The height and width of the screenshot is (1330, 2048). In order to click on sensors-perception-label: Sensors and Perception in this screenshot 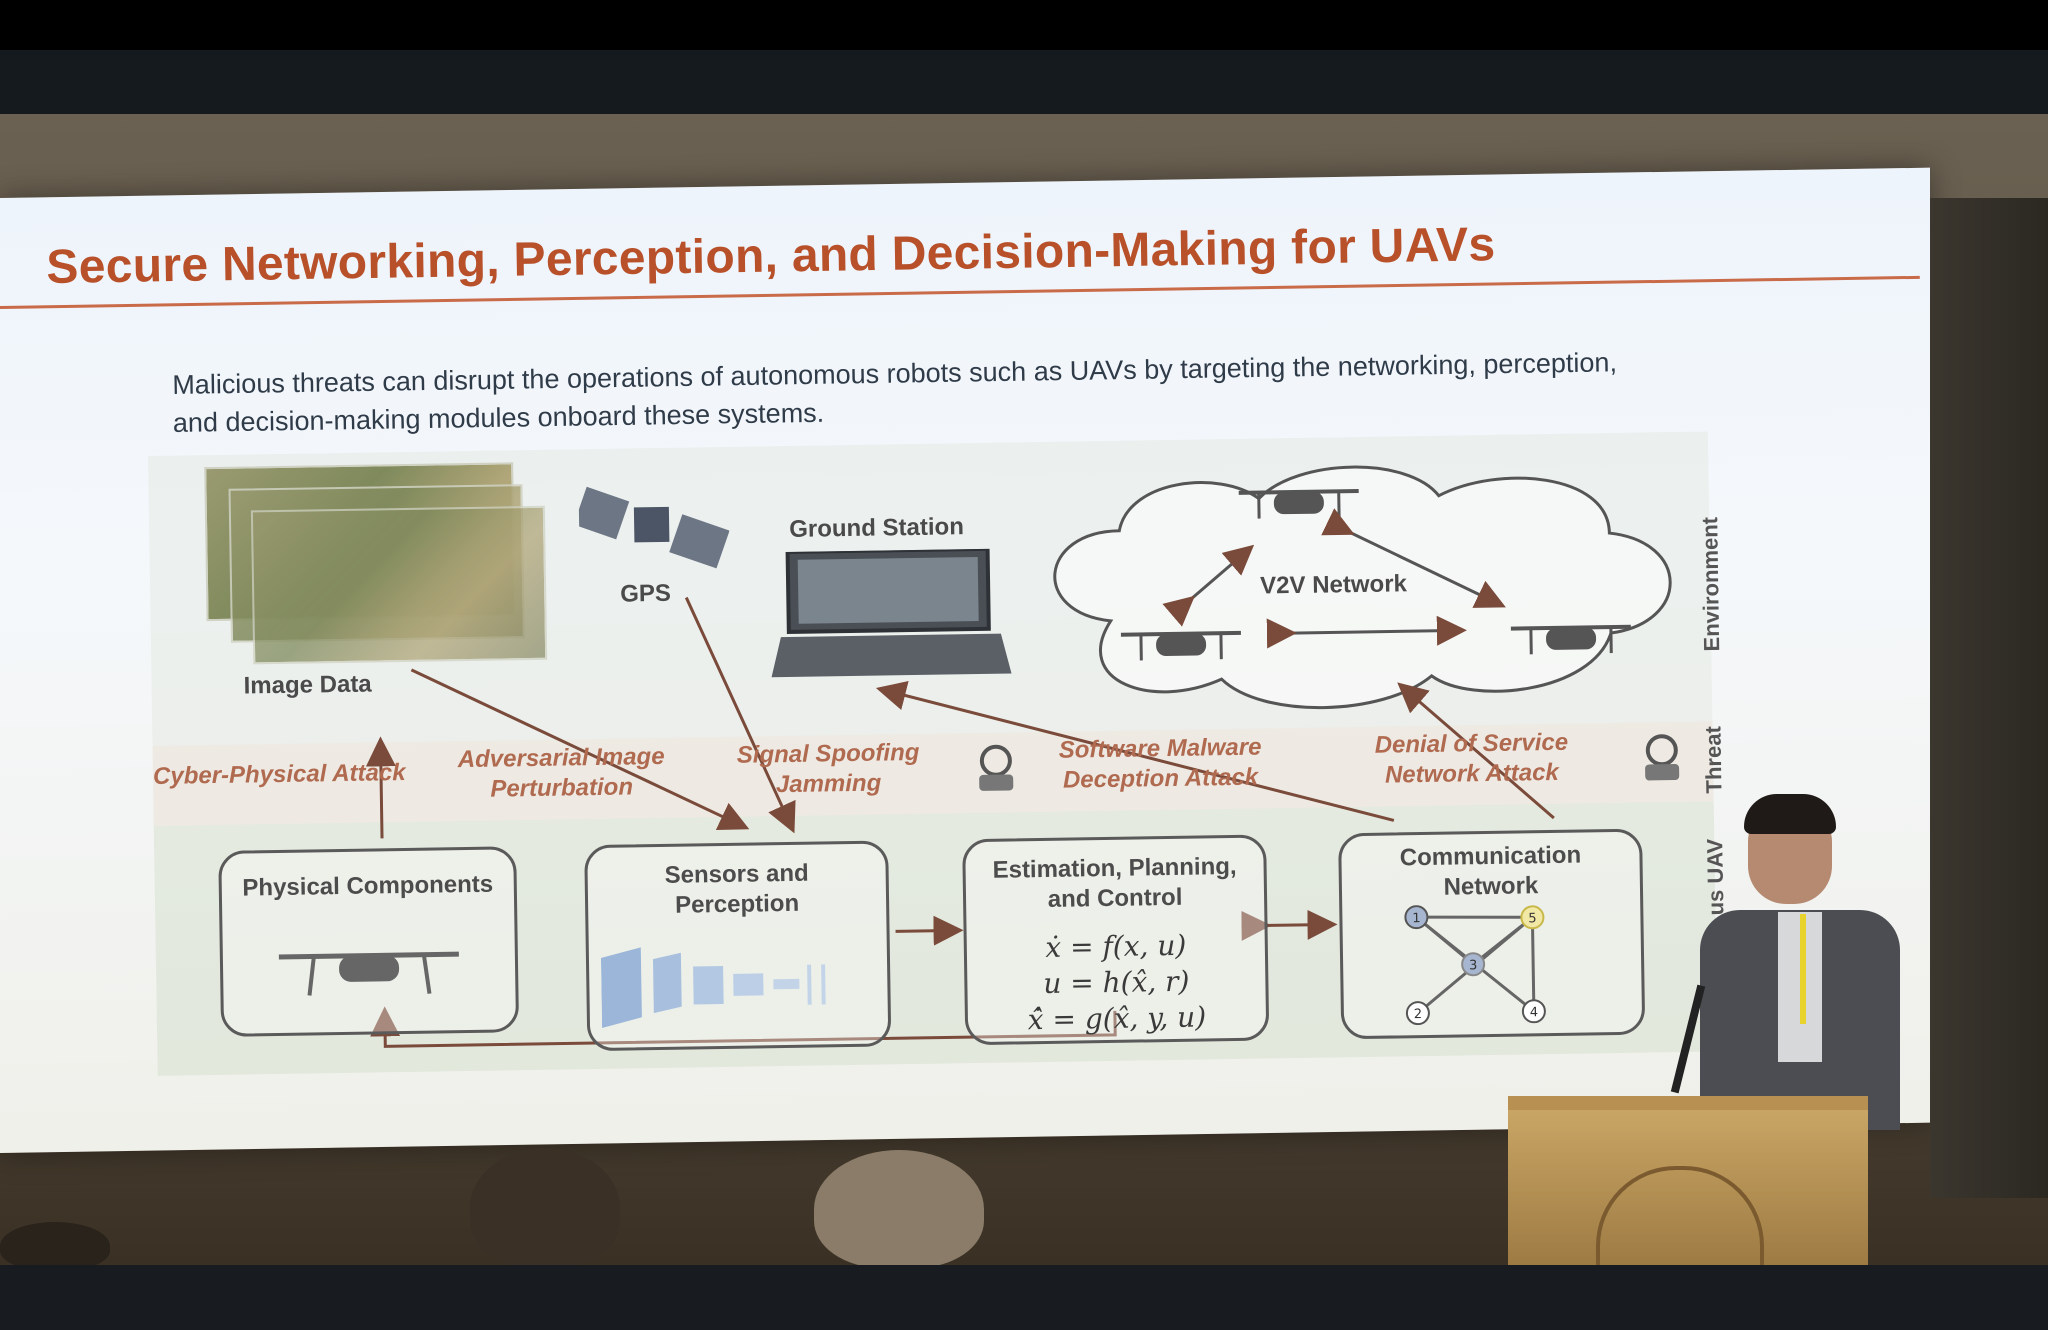, I will do `click(736, 889)`.